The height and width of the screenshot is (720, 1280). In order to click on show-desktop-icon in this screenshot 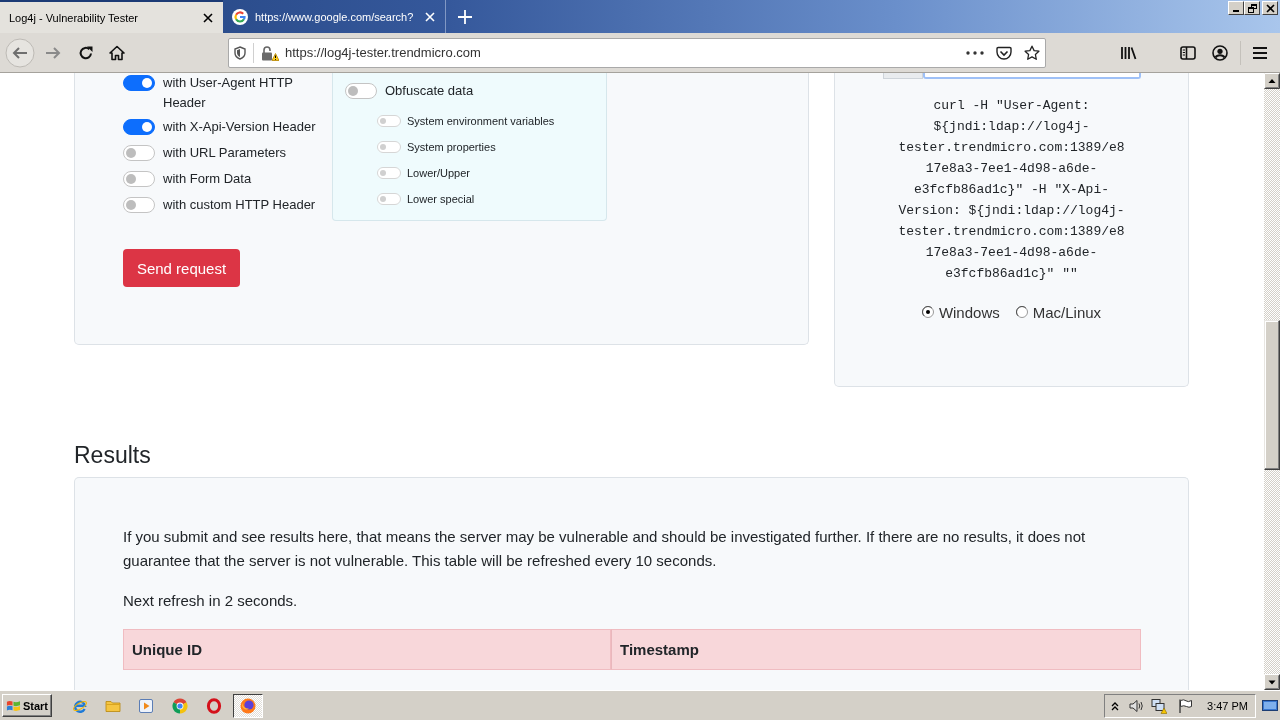, I will do `click(1270, 705)`.